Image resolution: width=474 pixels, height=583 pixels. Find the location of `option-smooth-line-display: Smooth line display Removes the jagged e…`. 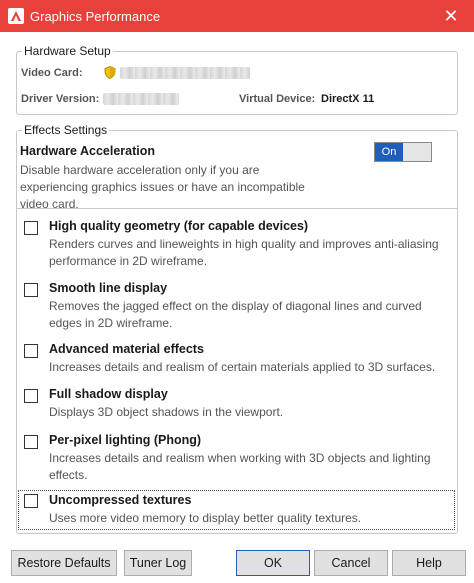

option-smooth-line-display: Smooth line display Removes the jagged e… is located at coordinates (237, 306).